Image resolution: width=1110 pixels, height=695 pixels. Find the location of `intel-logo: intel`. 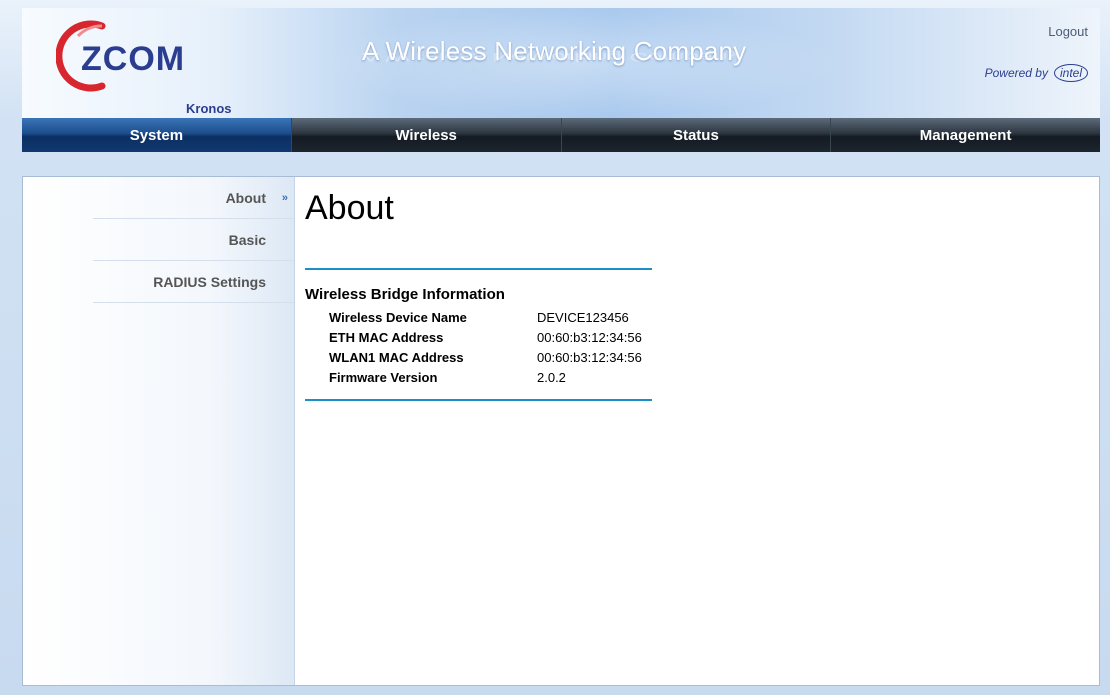

intel-logo: intel is located at coordinates (1070, 73).